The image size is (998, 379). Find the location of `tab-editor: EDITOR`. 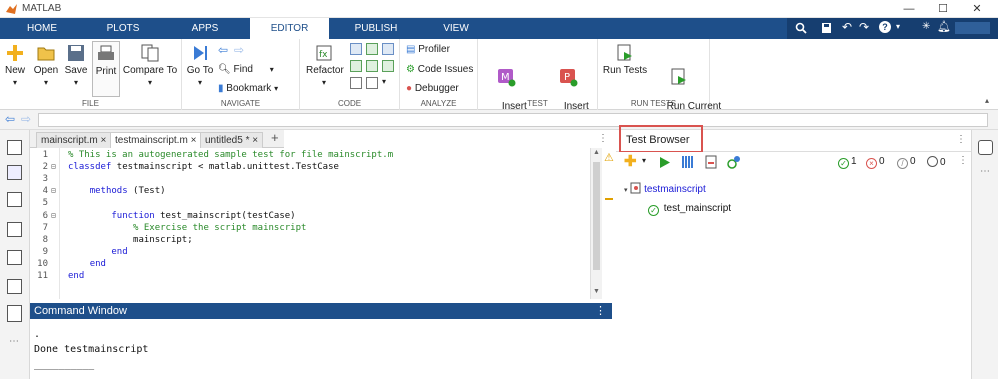

tab-editor: EDITOR is located at coordinates (289, 28).